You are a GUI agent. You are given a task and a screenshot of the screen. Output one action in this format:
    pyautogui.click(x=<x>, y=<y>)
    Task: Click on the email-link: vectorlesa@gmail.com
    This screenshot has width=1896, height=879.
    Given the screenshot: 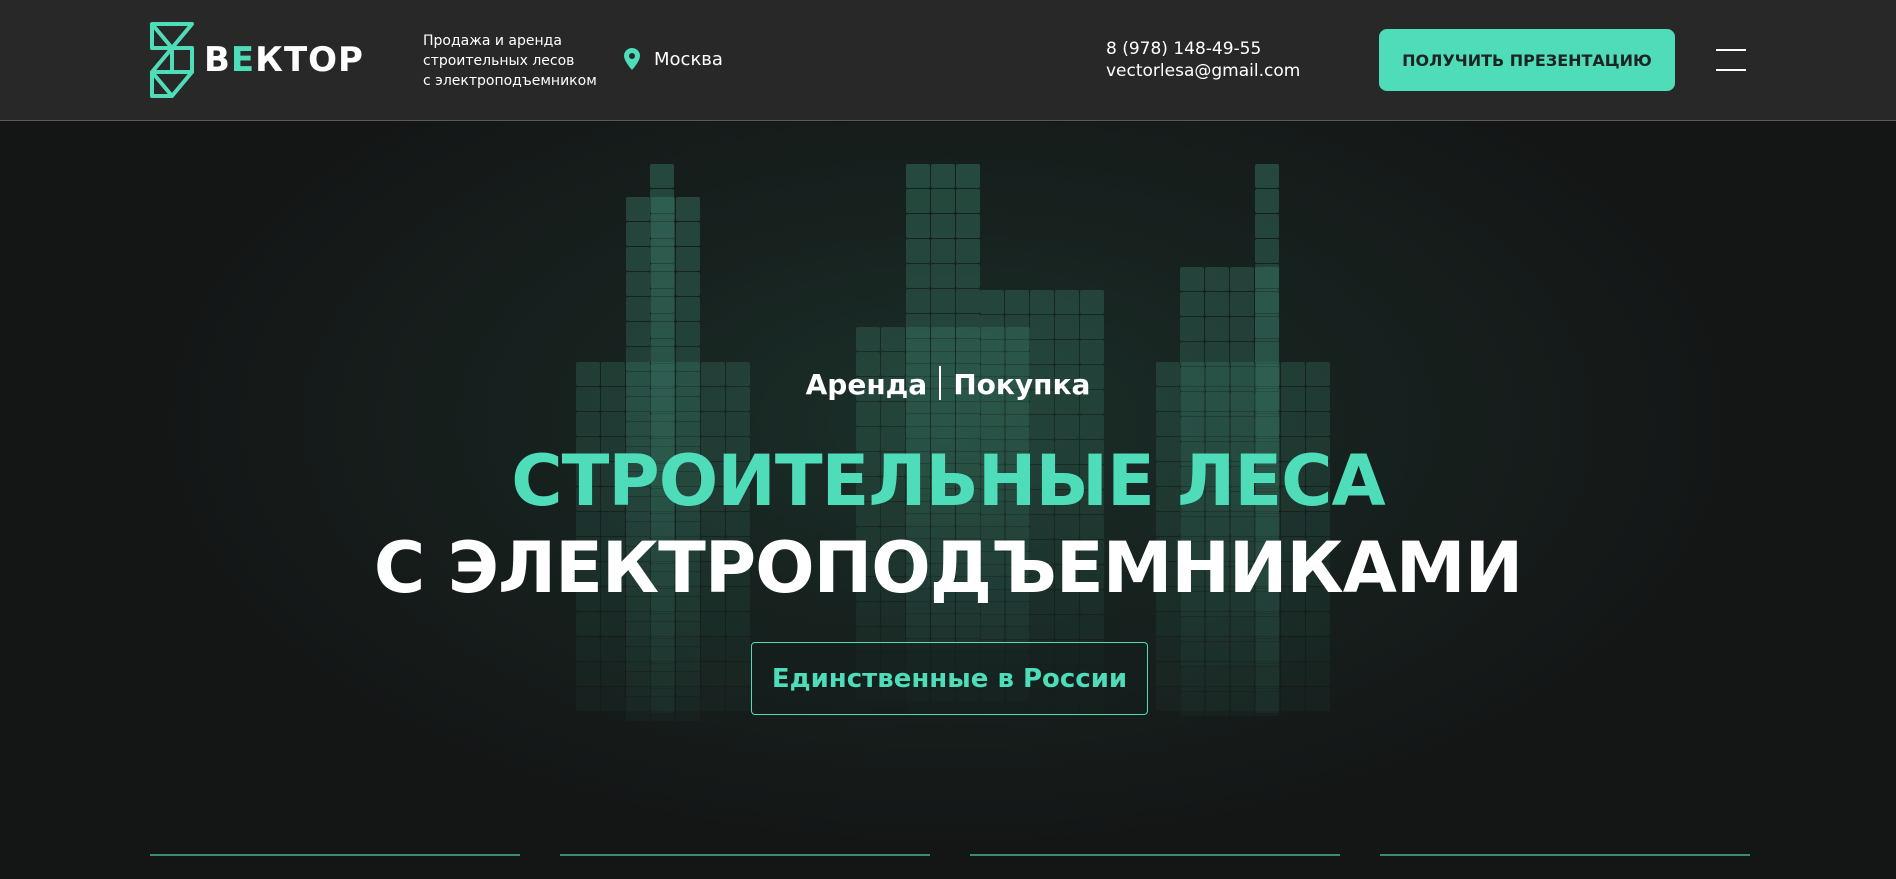 What is the action you would take?
    pyautogui.click(x=1203, y=71)
    